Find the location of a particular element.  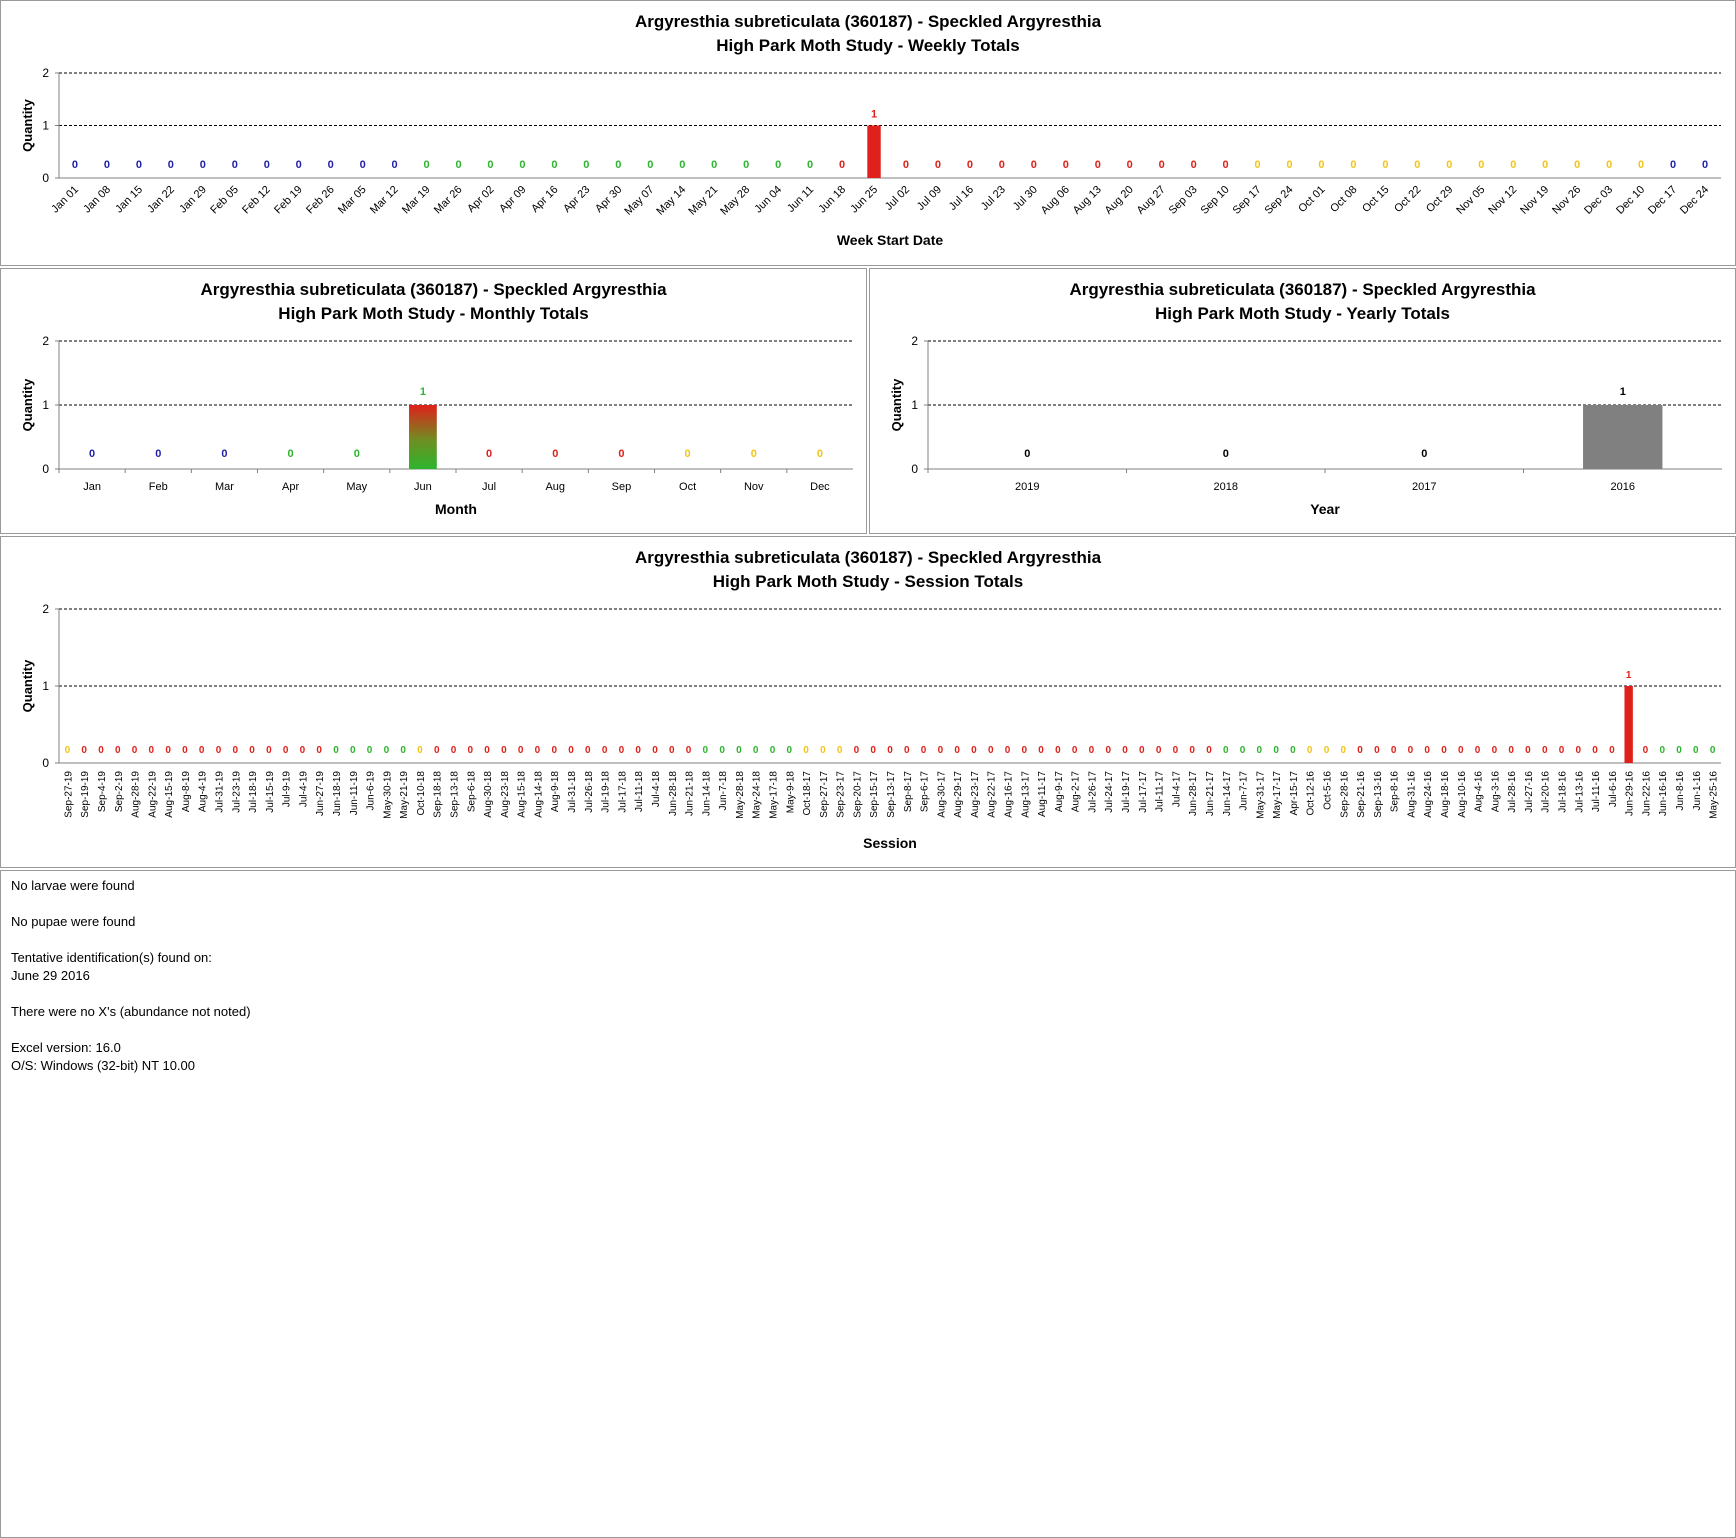

x-tick-label: Dec 10 is located at coordinates (1630, 200).